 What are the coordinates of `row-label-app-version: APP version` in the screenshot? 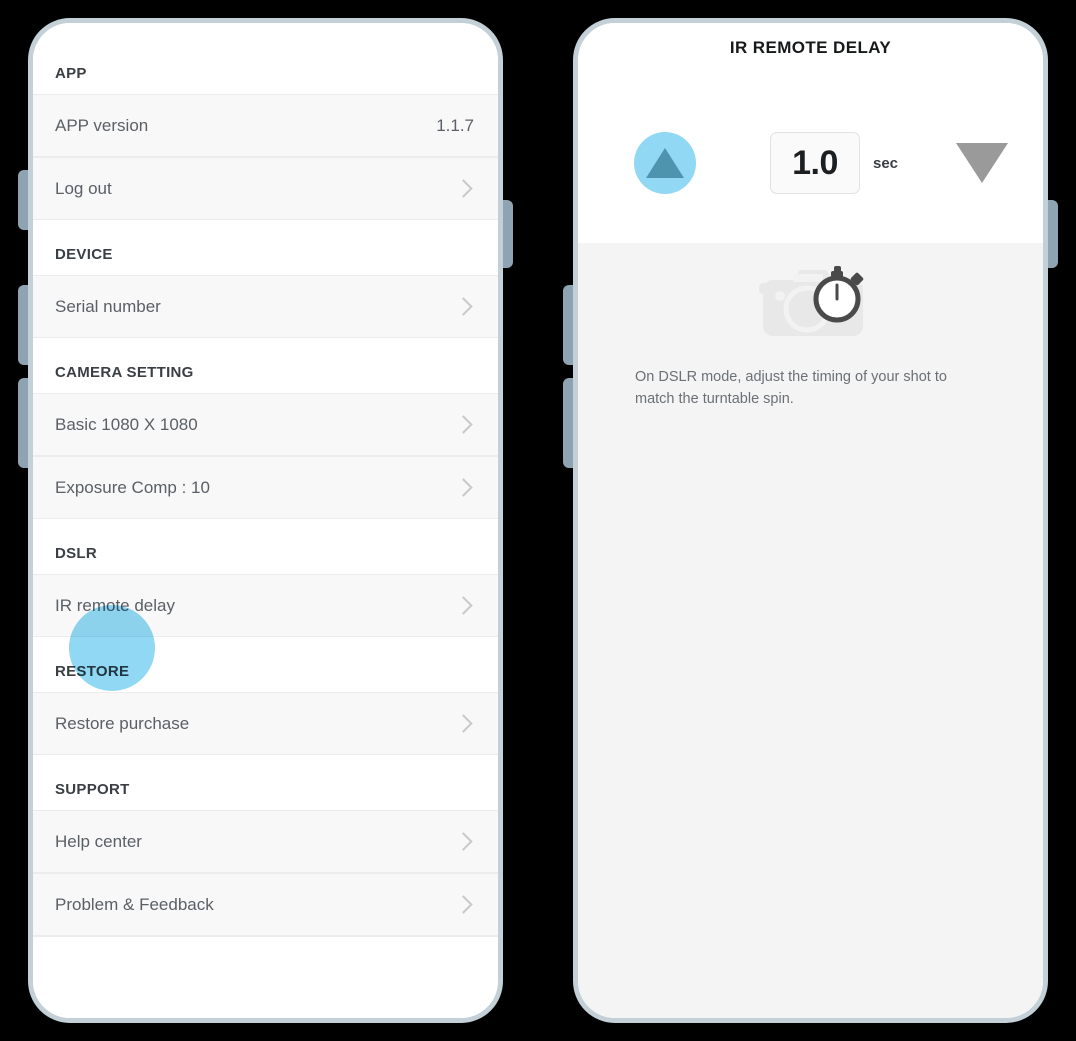 It's located at (102, 125).